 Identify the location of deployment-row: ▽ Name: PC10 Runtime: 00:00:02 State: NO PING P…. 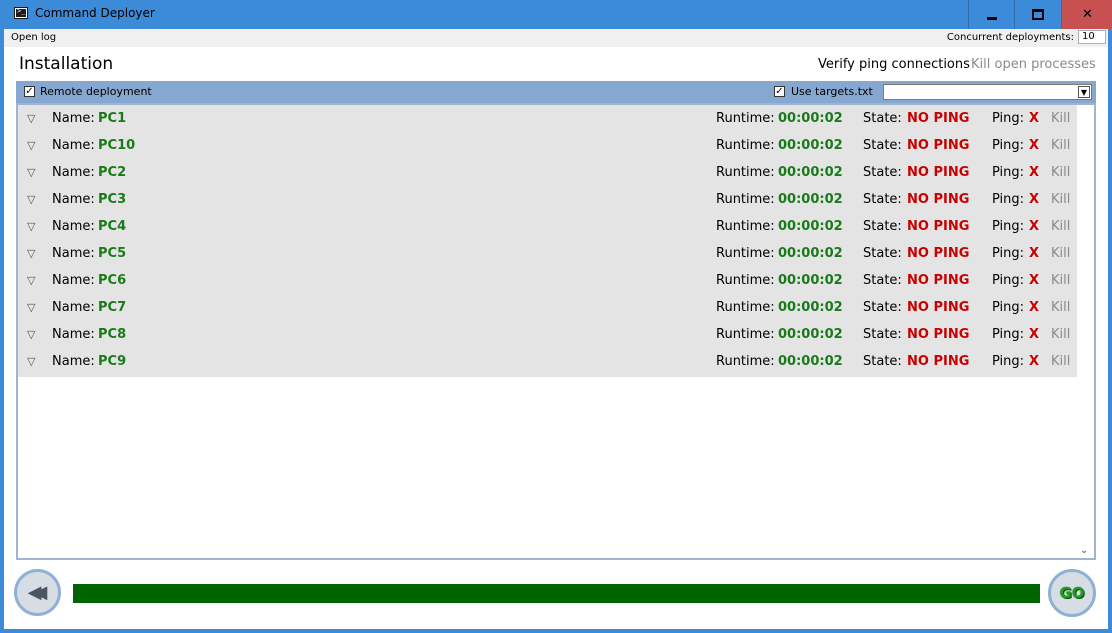
(548, 145).